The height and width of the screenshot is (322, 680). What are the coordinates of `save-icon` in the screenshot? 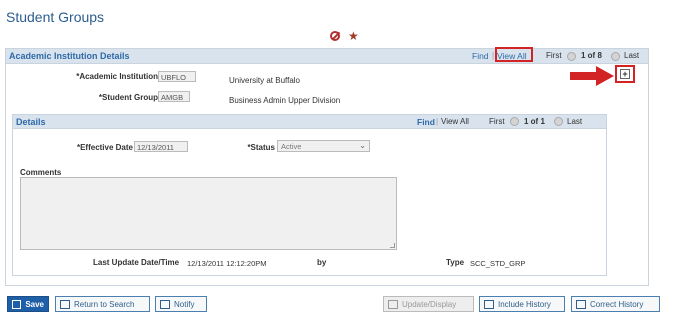 It's located at (17, 304).